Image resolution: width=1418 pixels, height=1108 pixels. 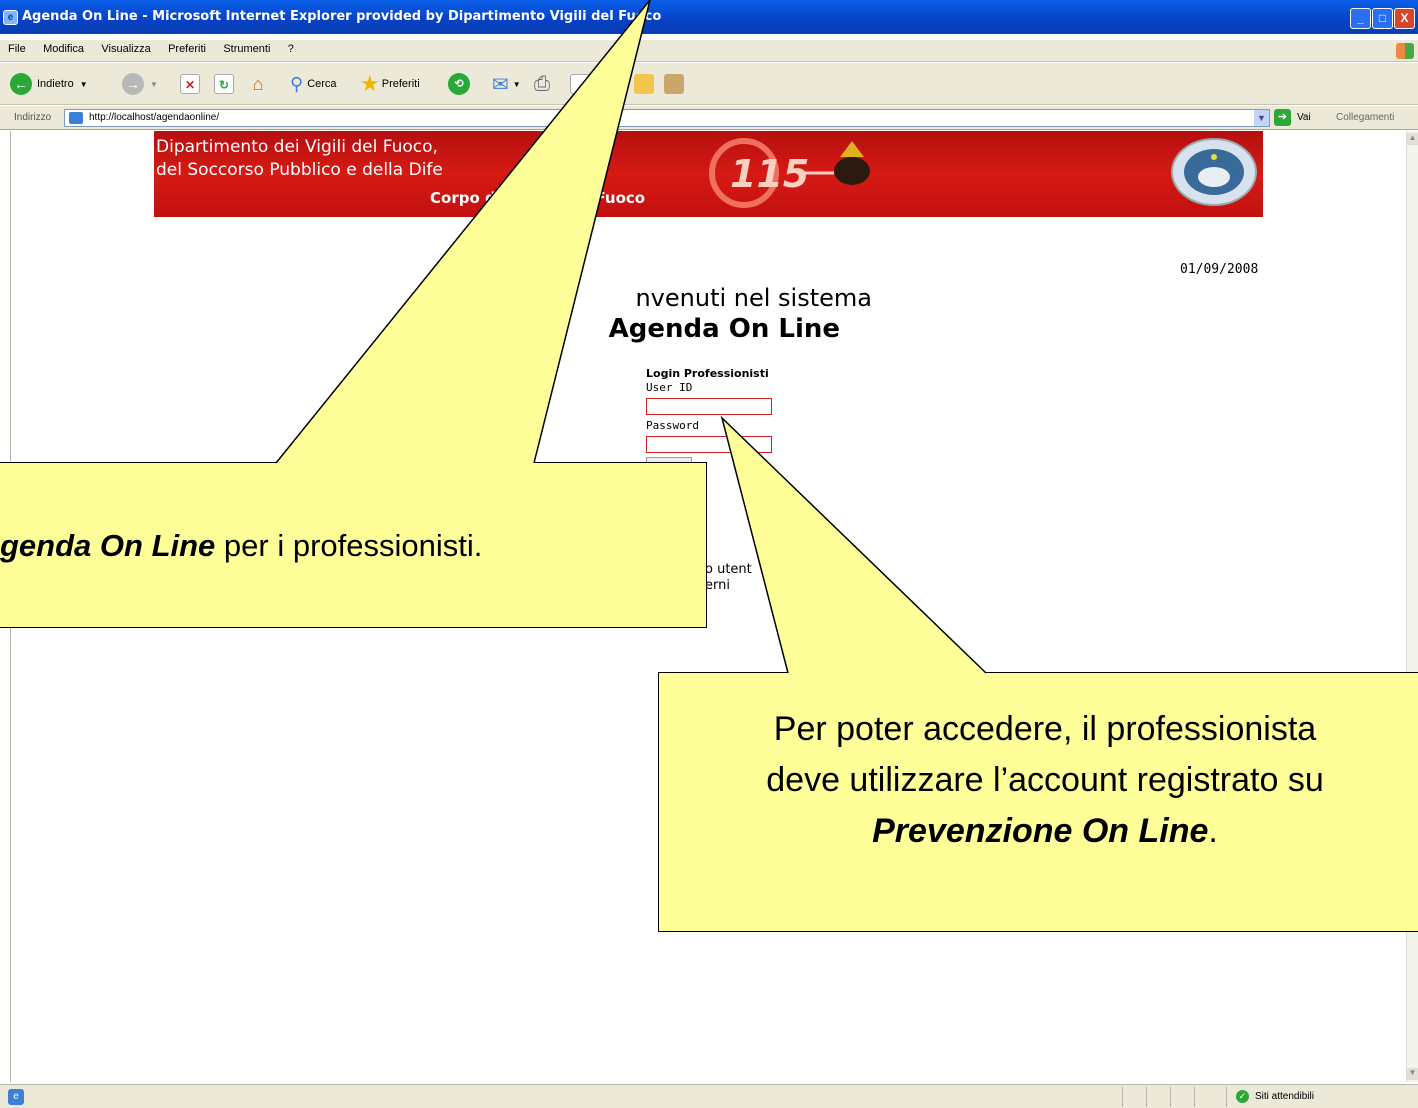 I want to click on minimize-button: _, so click(x=1360, y=18).